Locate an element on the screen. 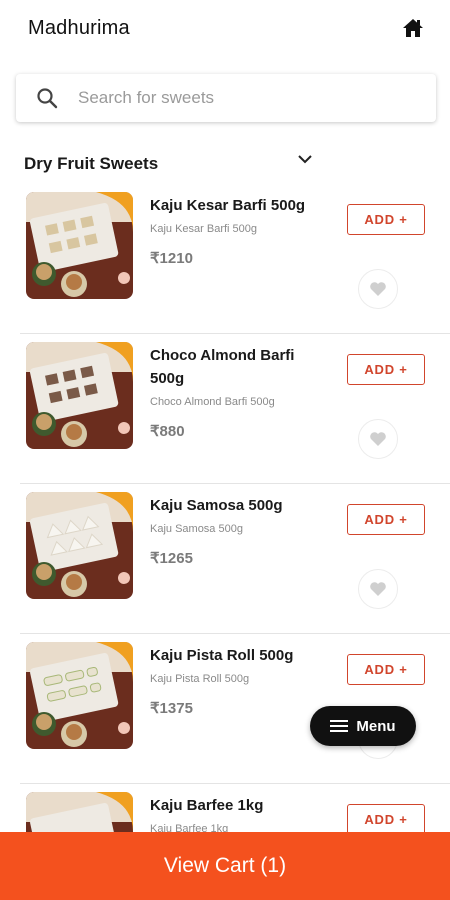 The image size is (450, 900). hamburger-icon is located at coordinates (339, 726).